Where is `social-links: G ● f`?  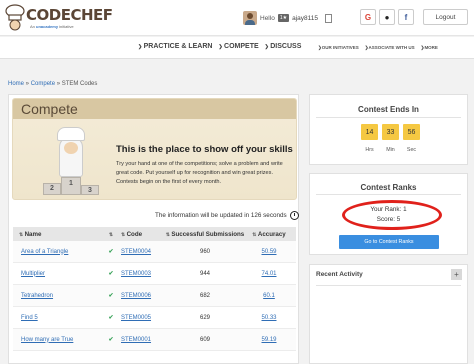 social-links: G ● f is located at coordinates (387, 17).